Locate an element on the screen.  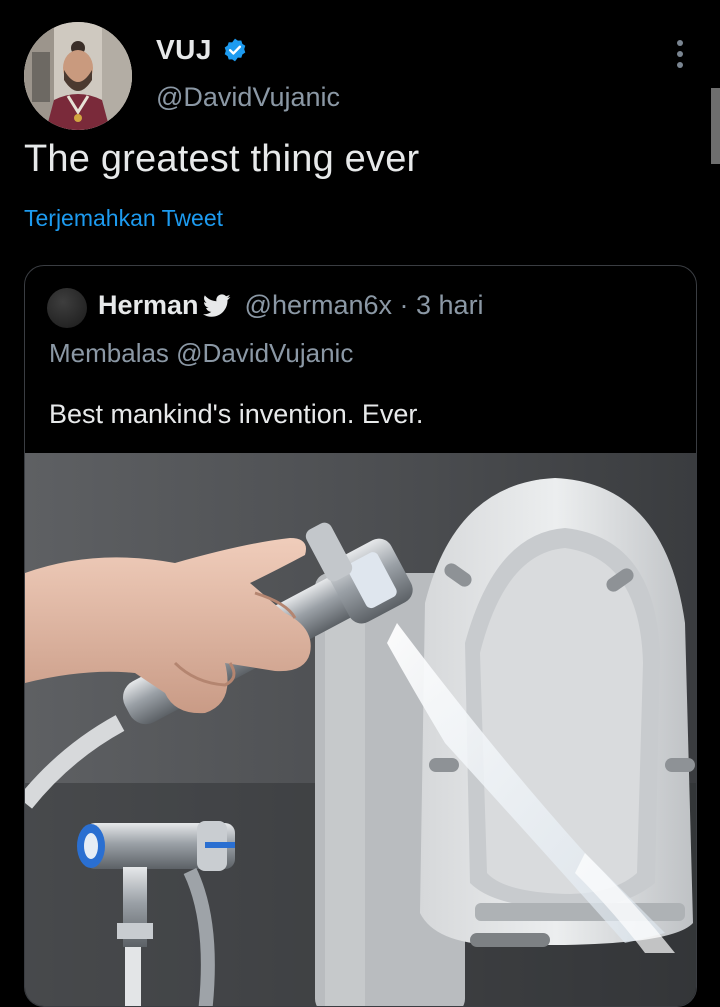
author-display-name: VUJ is located at coordinates (184, 50).